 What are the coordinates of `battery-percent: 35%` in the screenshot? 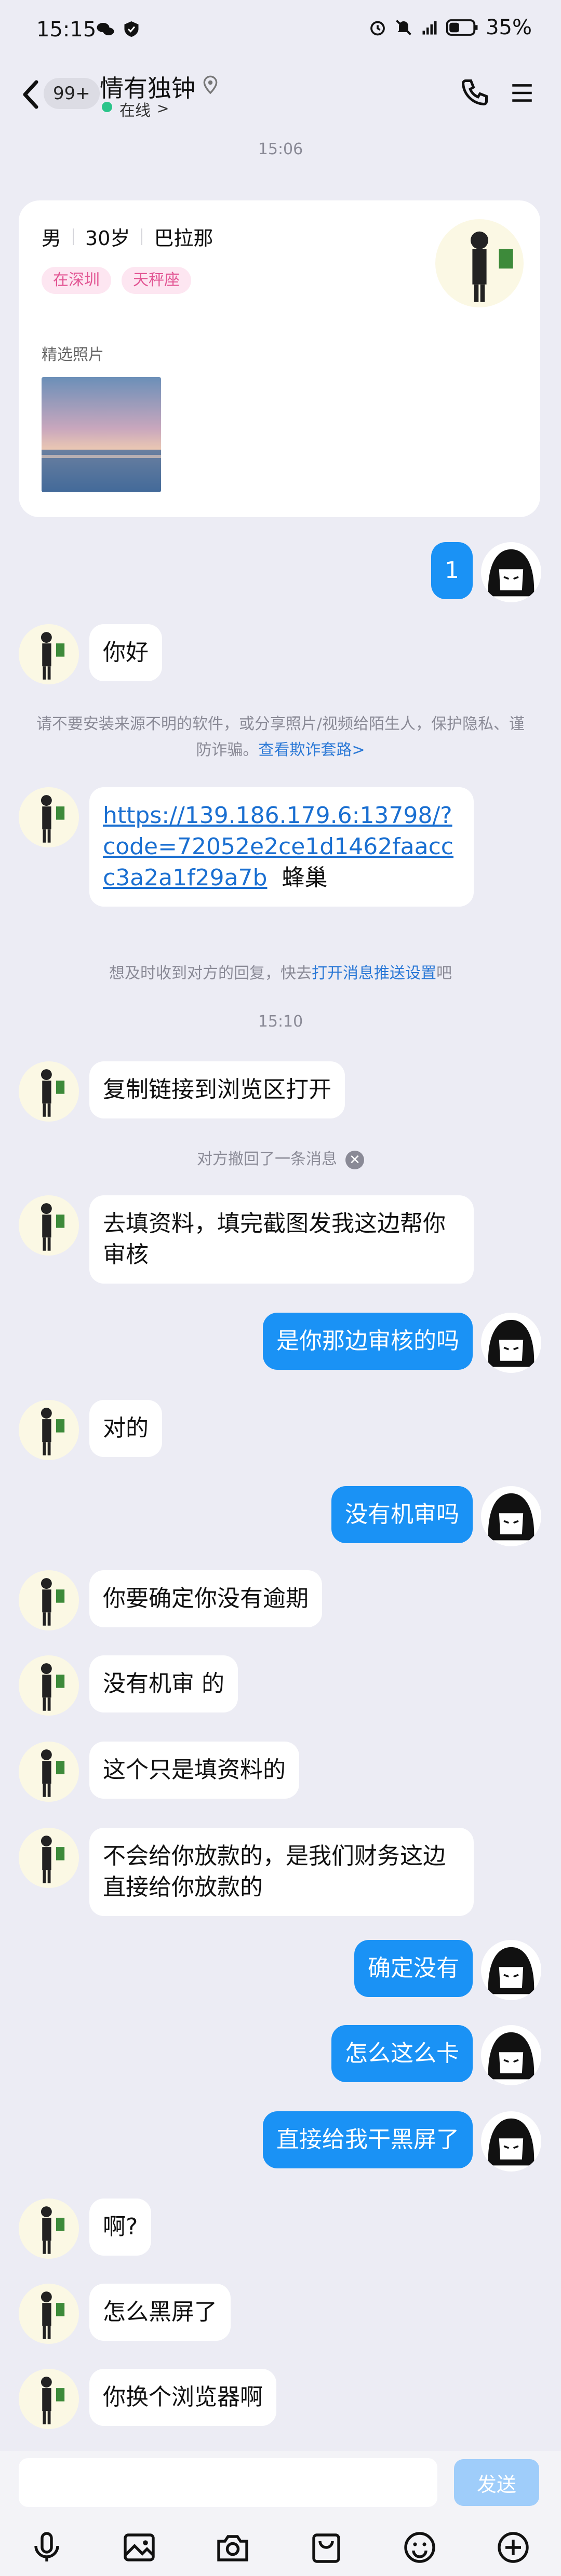 It's located at (509, 27).